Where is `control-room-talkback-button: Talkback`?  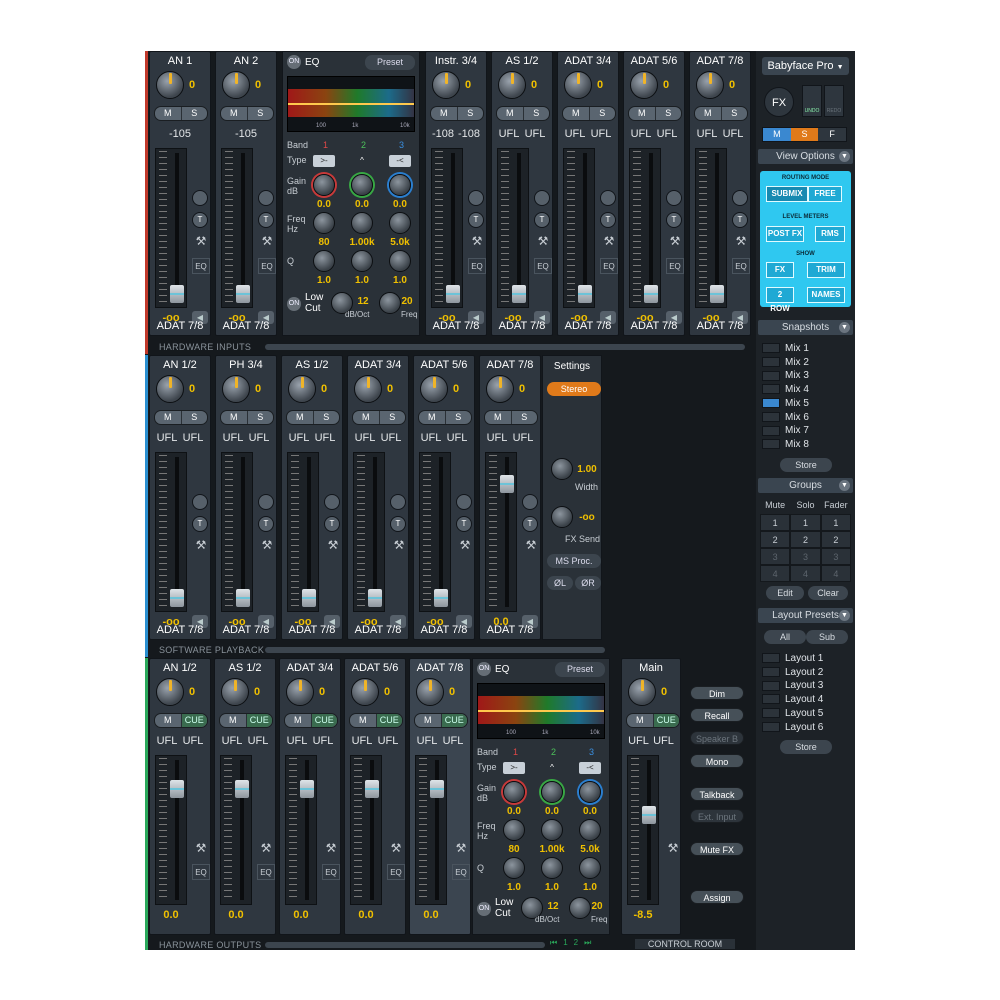 control-room-talkback-button: Talkback is located at coordinates (717, 794).